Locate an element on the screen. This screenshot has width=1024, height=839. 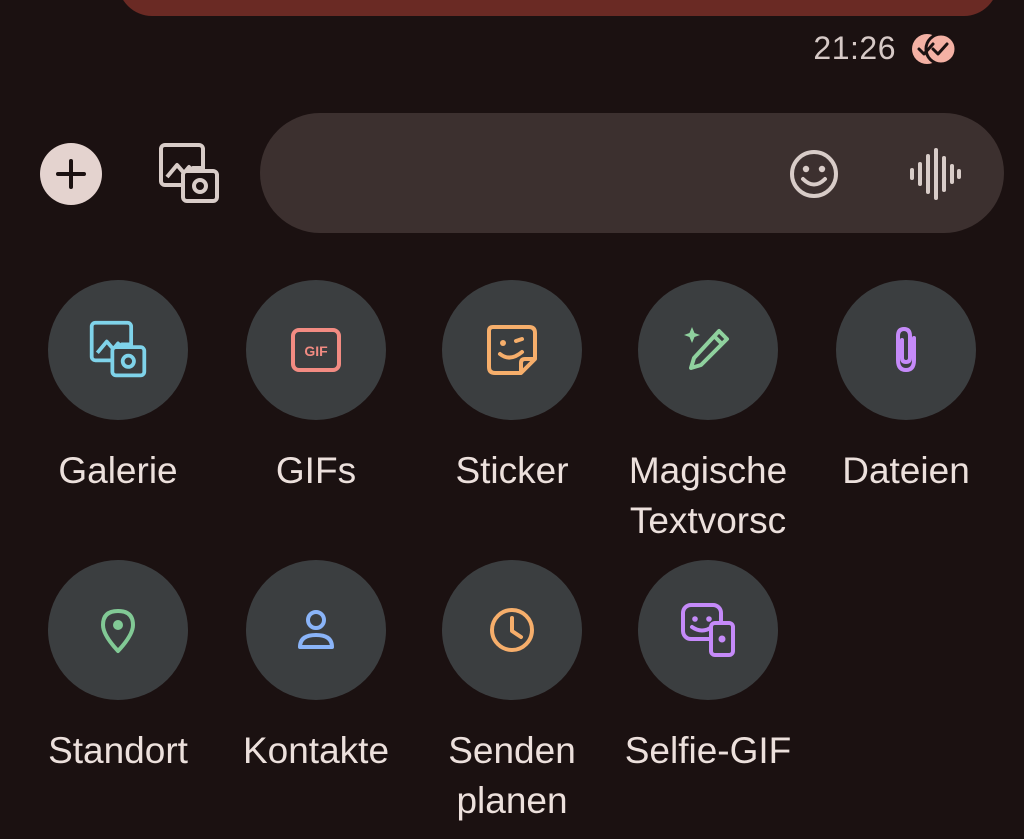
attach-location: Standort is located at coordinates (118, 668).